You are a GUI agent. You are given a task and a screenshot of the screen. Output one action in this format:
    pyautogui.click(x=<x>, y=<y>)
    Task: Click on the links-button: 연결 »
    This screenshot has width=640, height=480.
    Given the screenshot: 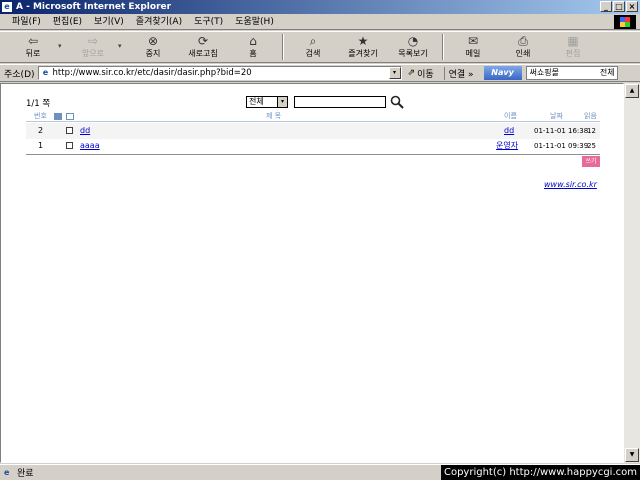 What is the action you would take?
    pyautogui.click(x=458, y=73)
    